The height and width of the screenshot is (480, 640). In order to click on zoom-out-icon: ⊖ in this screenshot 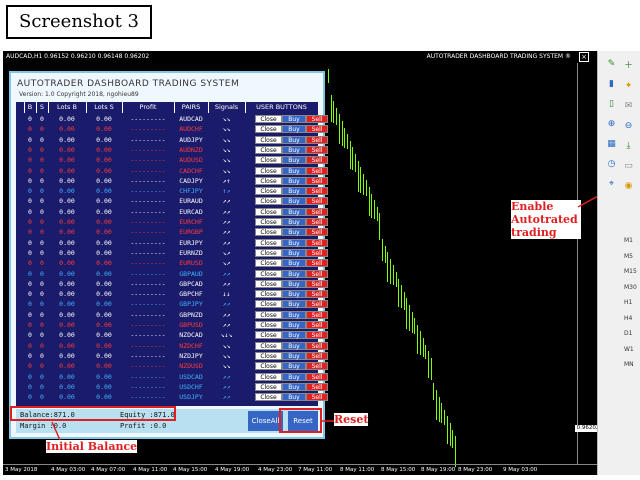, I will do `click(628, 126)`.